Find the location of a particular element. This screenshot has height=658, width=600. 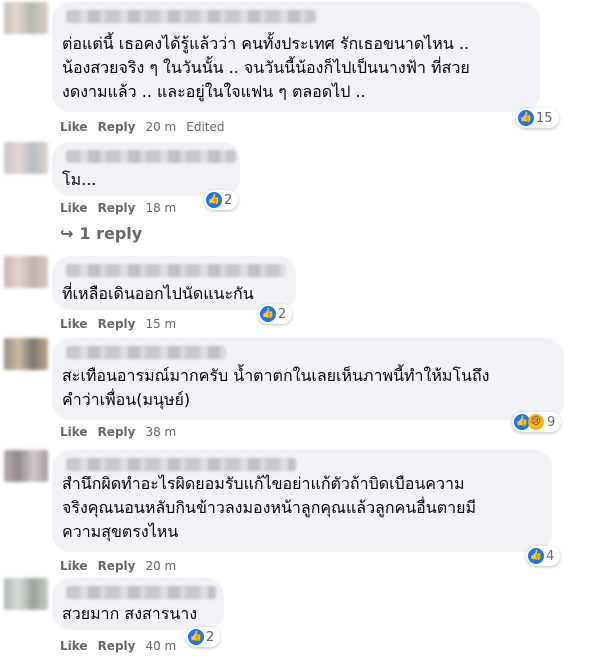

comment-actions: Like Reply 38 m is located at coordinates (118, 432).